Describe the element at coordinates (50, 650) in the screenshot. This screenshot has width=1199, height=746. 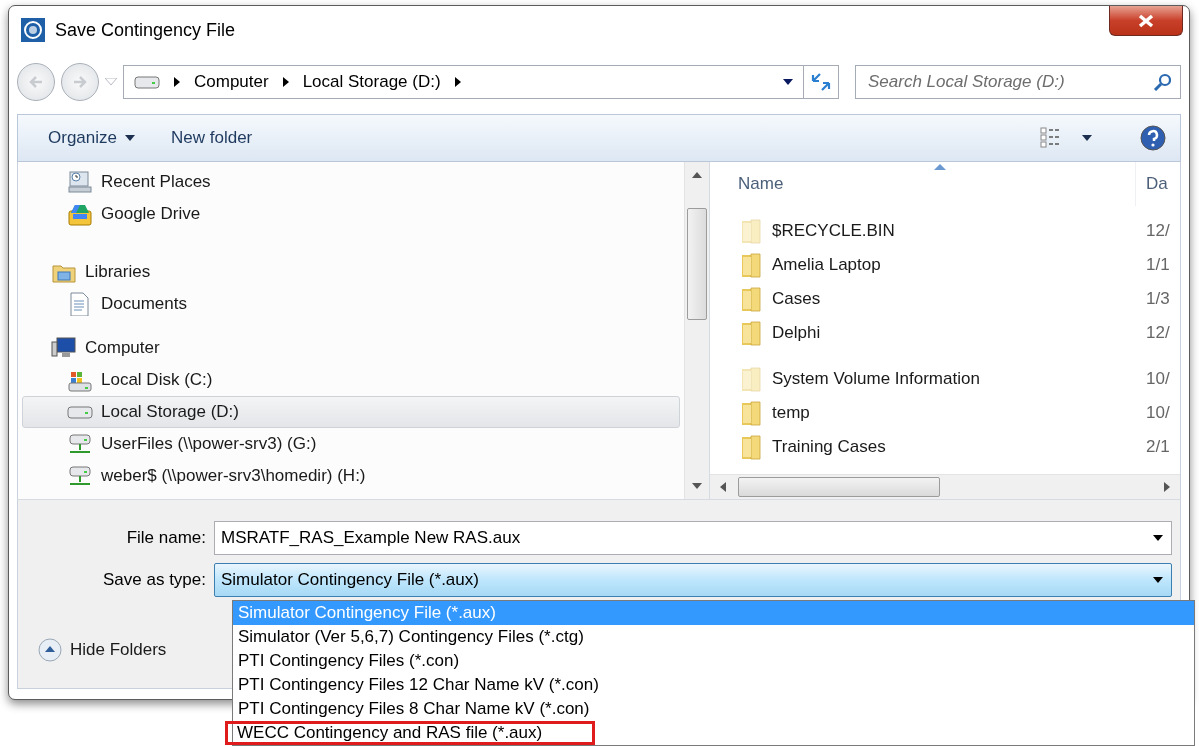
I see `collapse-icon` at that location.